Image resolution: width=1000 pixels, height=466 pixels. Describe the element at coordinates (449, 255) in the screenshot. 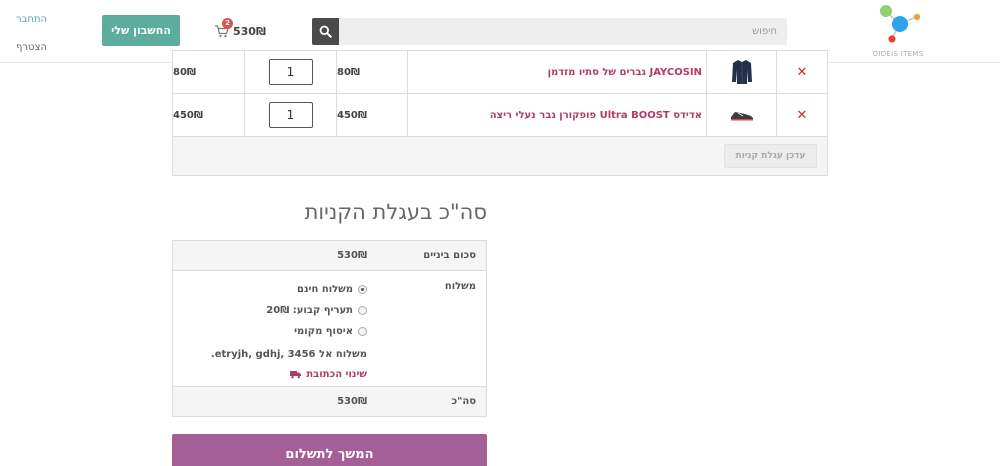

I see `subtotal-label: סכום ביניים` at that location.